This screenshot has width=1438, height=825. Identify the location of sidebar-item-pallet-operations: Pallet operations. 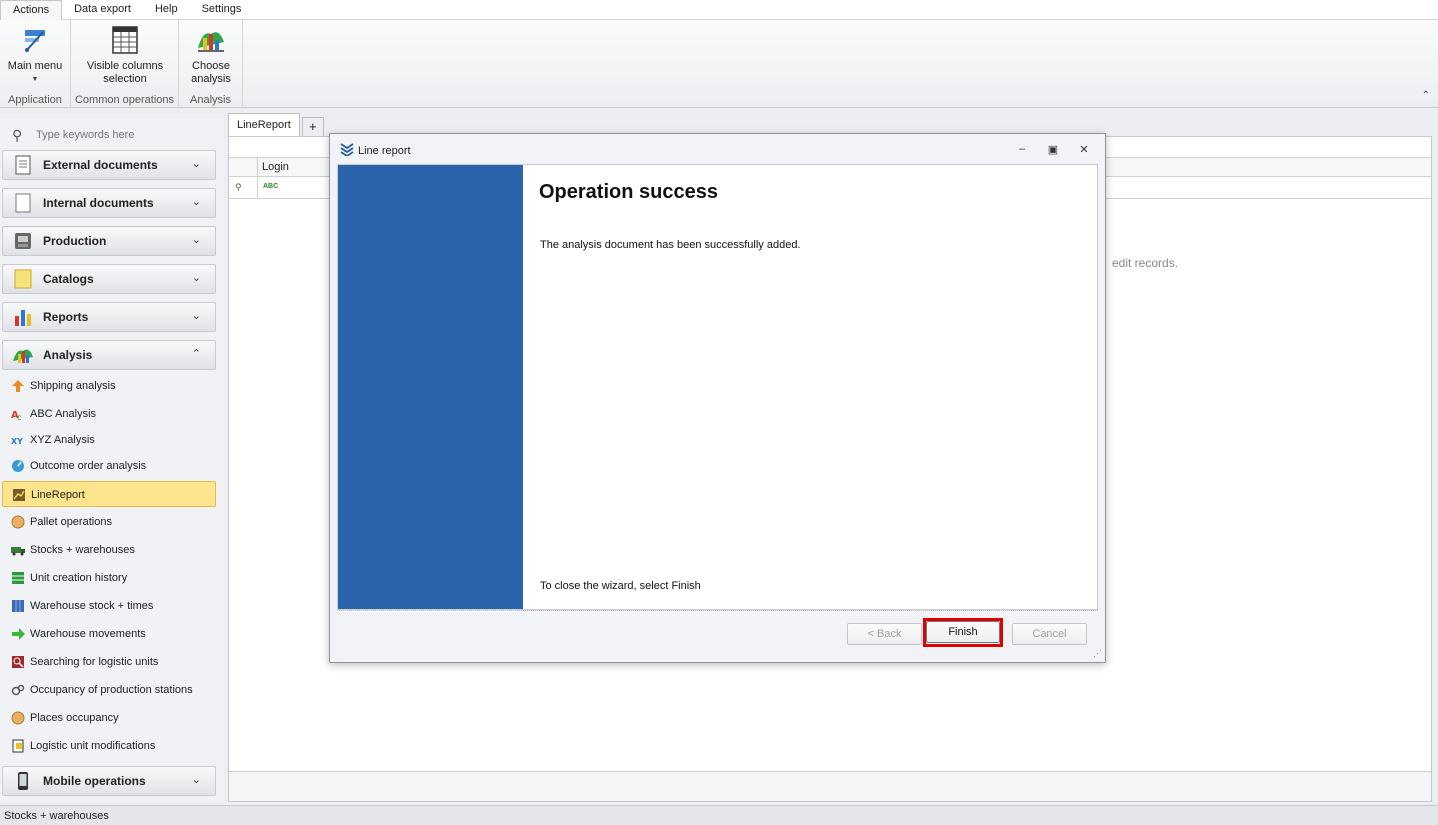
(109, 522).